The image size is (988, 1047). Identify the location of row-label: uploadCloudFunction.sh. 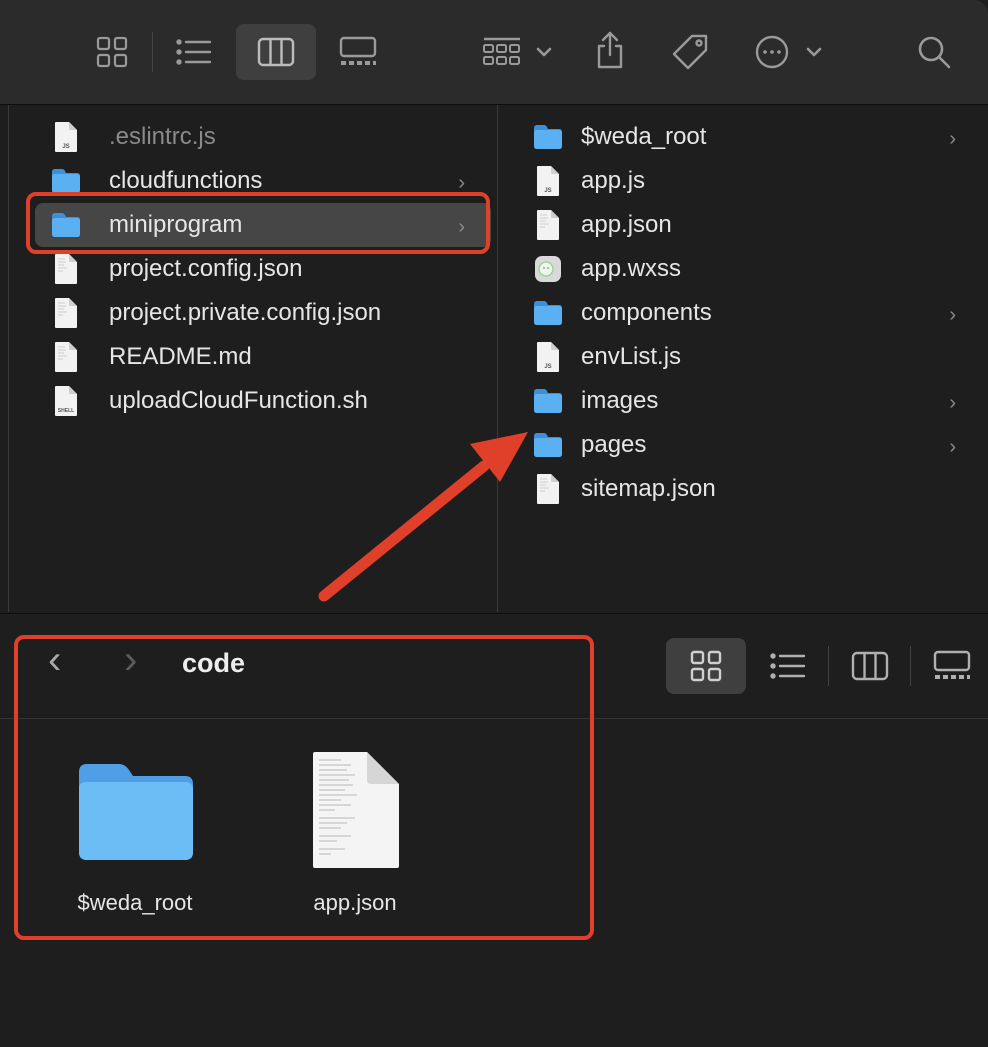
(238, 400).